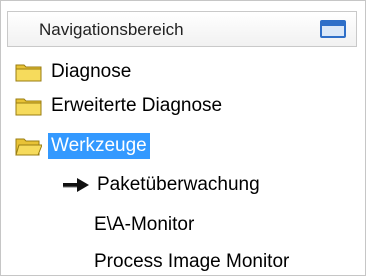 The width and height of the screenshot is (366, 277). Describe the element at coordinates (99, 146) in the screenshot. I see `tree-item-label: Werkzeuge` at that location.